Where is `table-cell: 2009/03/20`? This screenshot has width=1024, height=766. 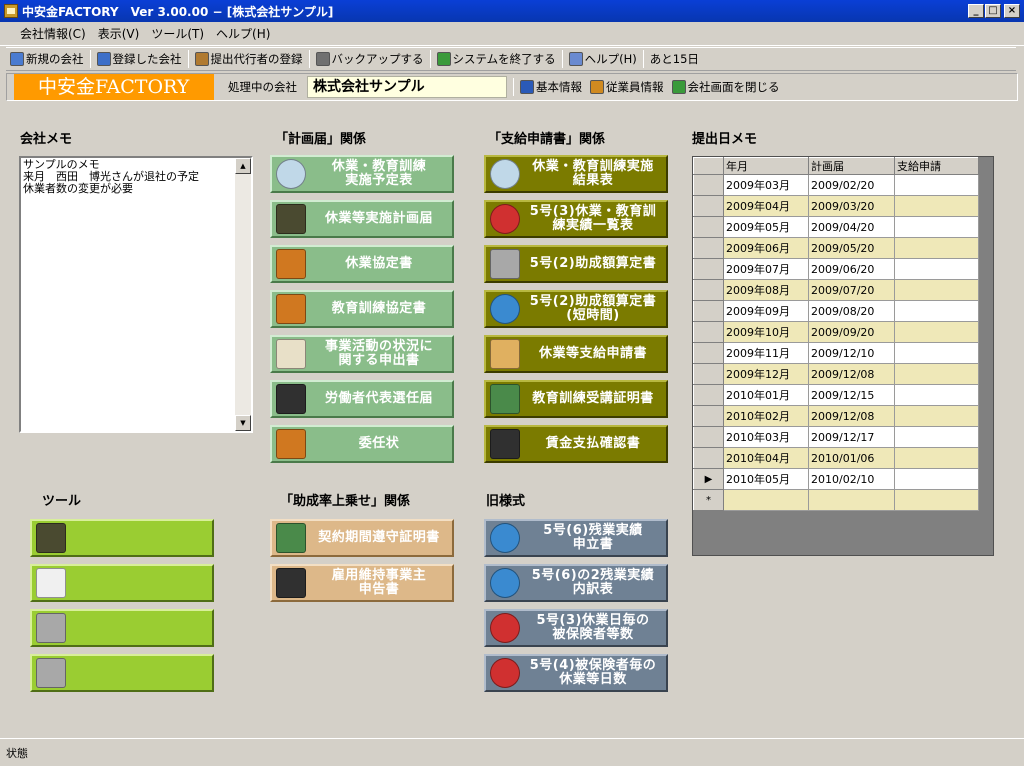
table-cell: 2009/03/20 is located at coordinates (851, 206).